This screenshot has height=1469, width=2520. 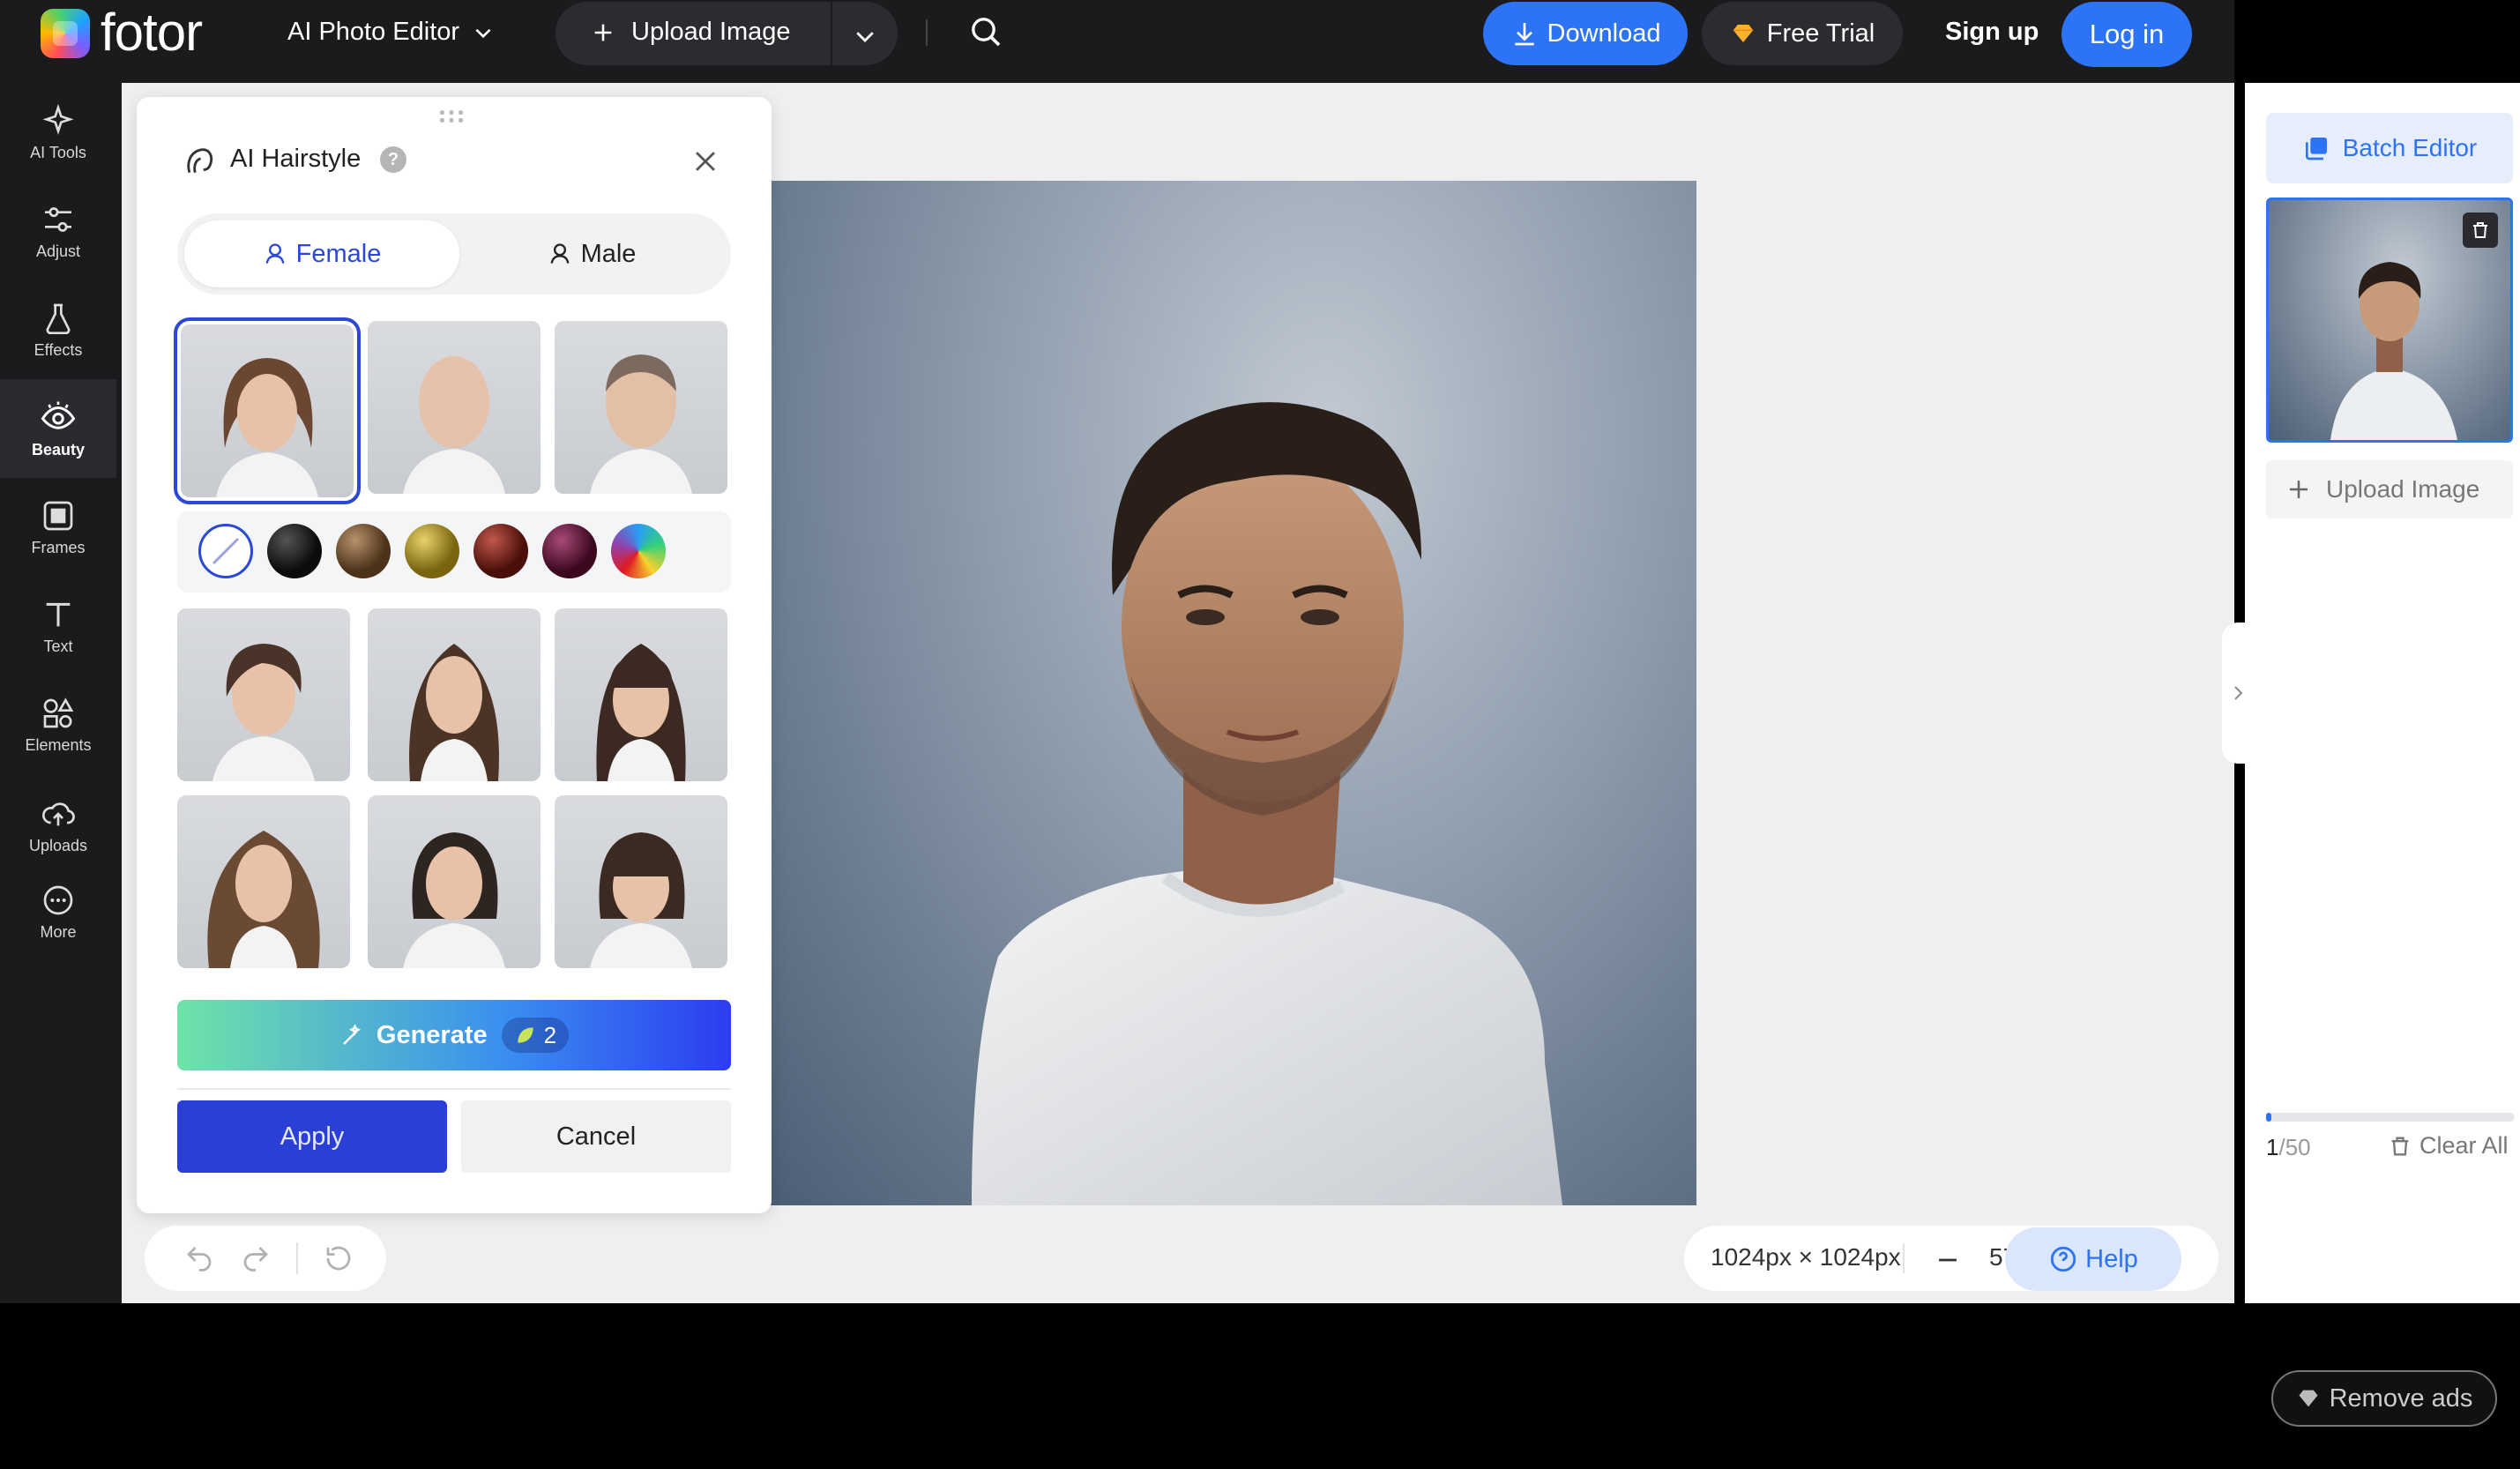 What do you see at coordinates (58, 646) in the screenshot?
I see `sidebar-item-label: Text` at bounding box center [58, 646].